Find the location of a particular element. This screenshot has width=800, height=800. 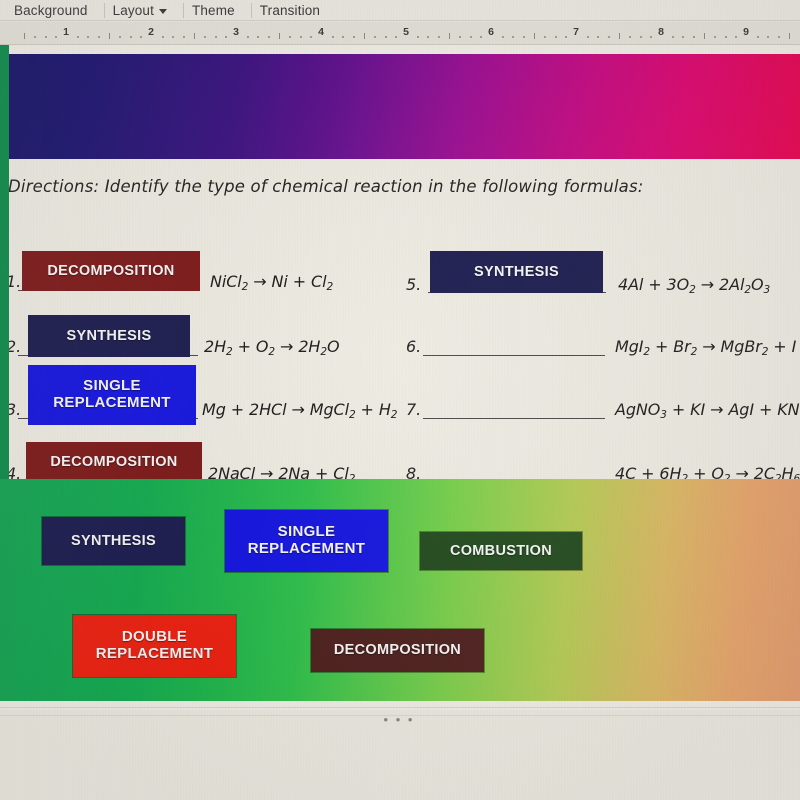

ruler-number: 6 is located at coordinates (491, 32).